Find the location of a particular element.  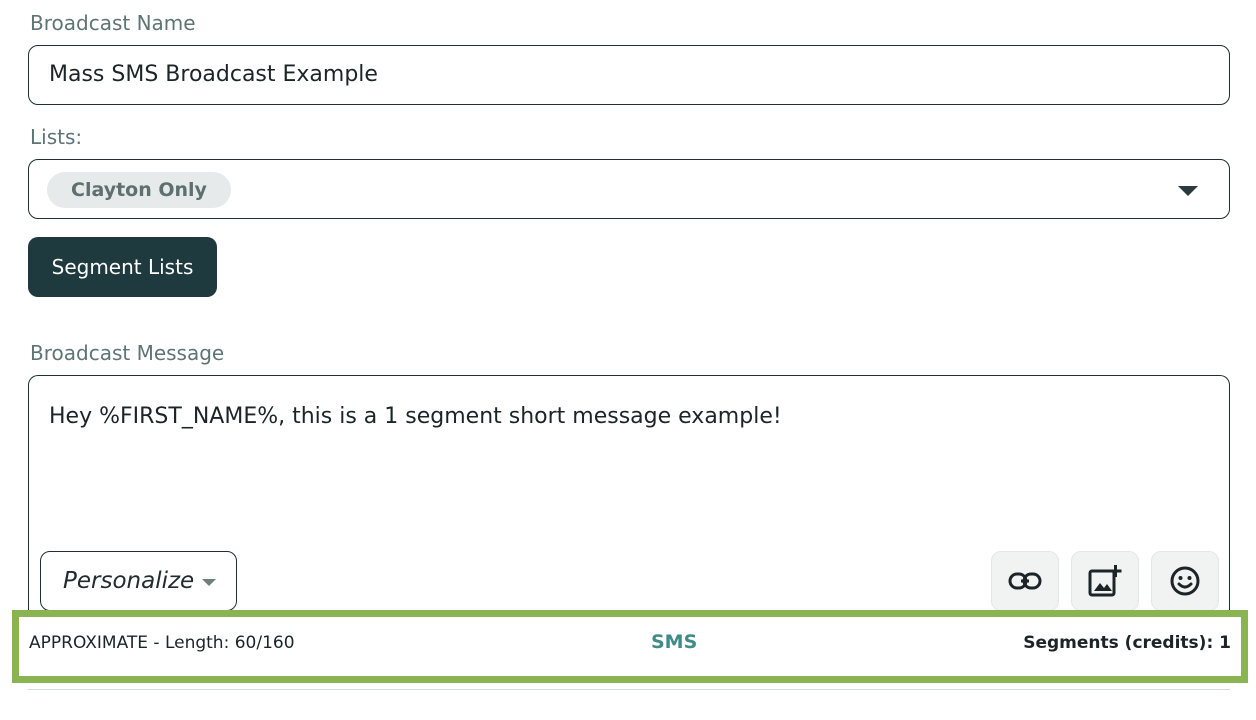

insert-image-button is located at coordinates (1105, 581).